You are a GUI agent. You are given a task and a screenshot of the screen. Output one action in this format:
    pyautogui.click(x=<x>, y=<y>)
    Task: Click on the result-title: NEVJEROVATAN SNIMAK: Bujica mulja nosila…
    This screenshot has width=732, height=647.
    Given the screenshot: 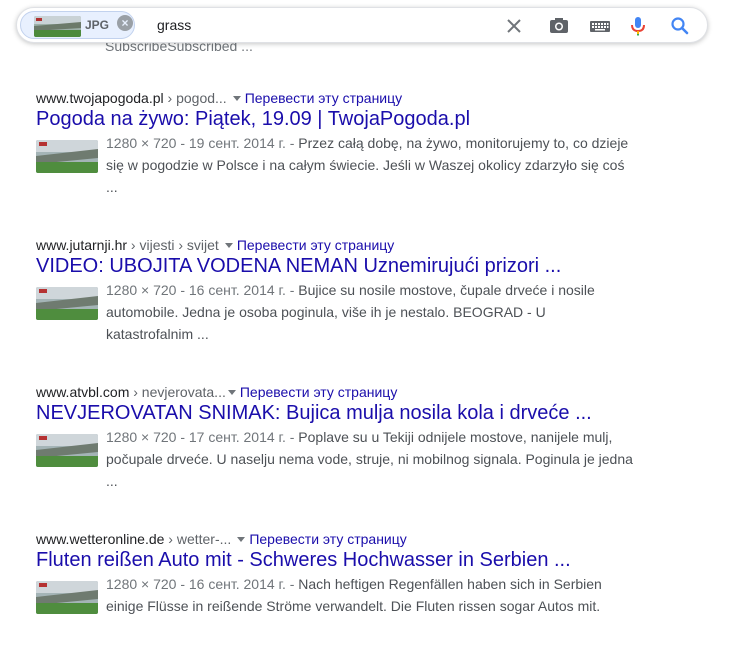 What is the action you would take?
    pyautogui.click(x=314, y=413)
    